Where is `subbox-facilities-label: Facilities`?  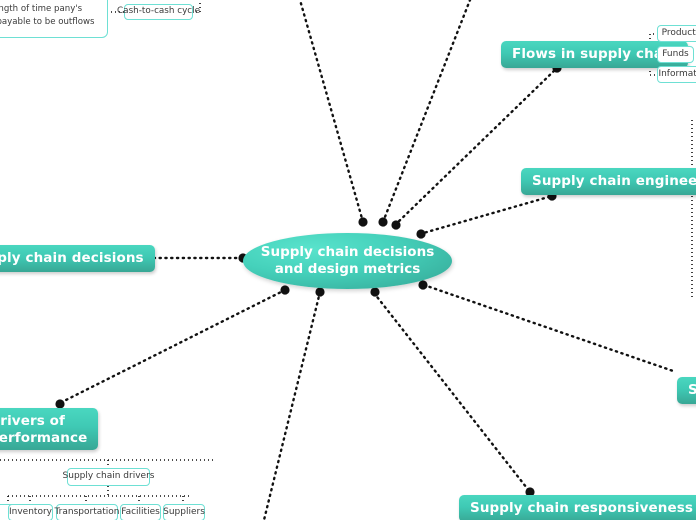 subbox-facilities-label: Facilities is located at coordinates (140, 511).